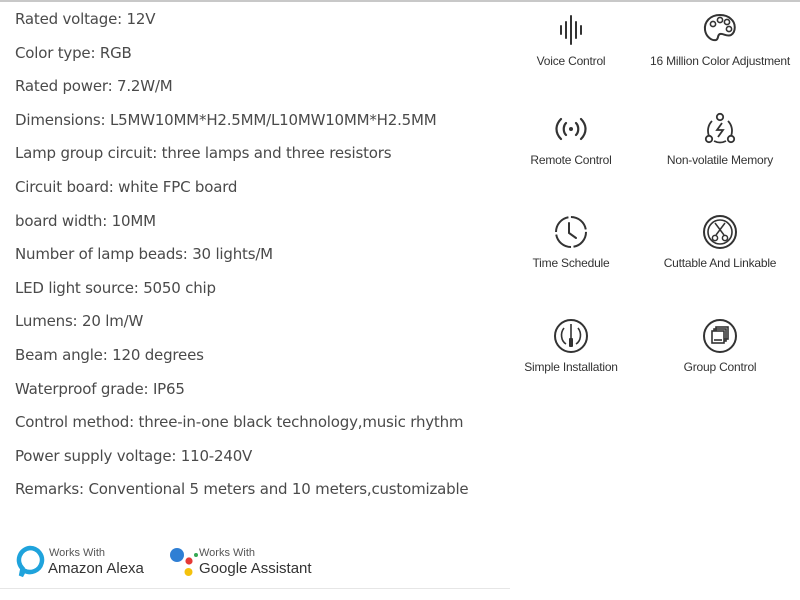 The image size is (800, 600). I want to click on feature-group-control: Group Control, so click(720, 345).